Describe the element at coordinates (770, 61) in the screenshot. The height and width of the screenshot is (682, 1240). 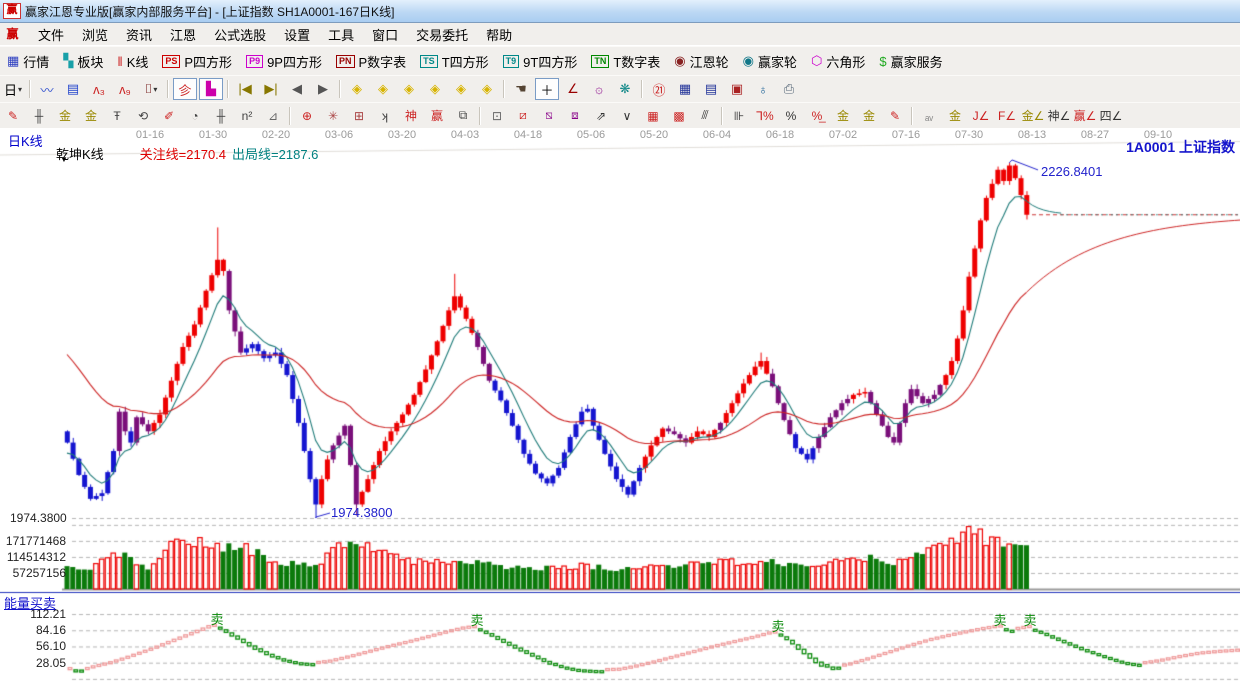
I see `winner-wheel-button: ◉ 赢家轮` at that location.